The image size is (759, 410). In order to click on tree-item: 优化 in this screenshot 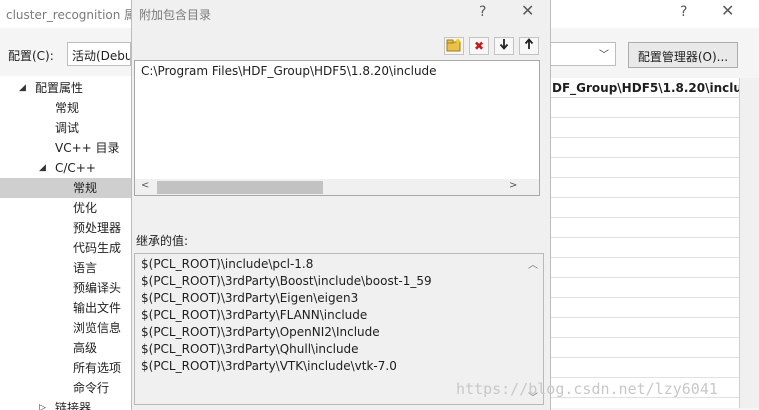, I will do `click(65, 208)`.